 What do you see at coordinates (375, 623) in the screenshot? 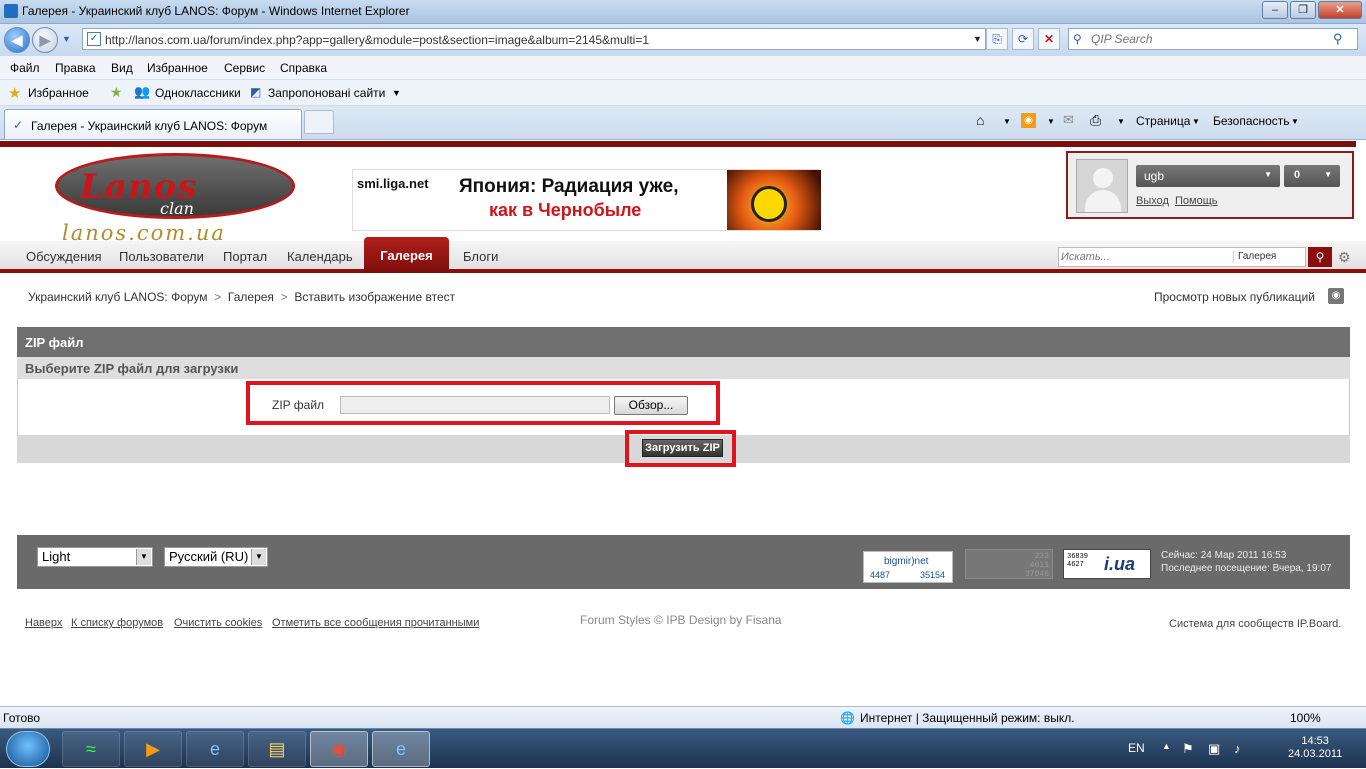
I see `footer-link-mark-read: Отметить все сообщения прочитанными` at bounding box center [375, 623].